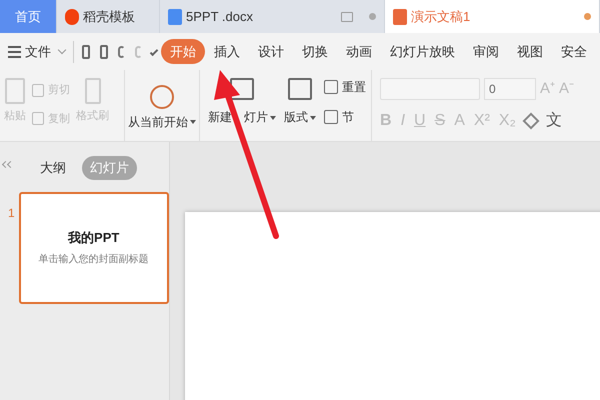 The image size is (600, 400). I want to click on ribbon-tab: 审阅, so click(486, 51).